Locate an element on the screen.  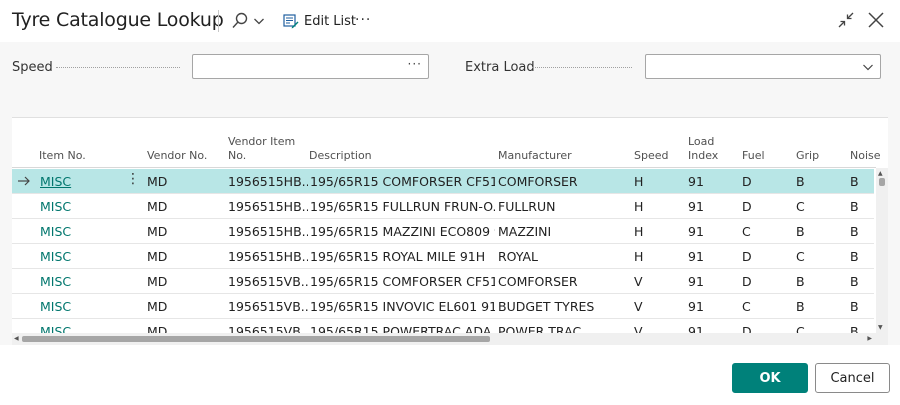
column-header-fuel: Fuel is located at coordinates (753, 156).